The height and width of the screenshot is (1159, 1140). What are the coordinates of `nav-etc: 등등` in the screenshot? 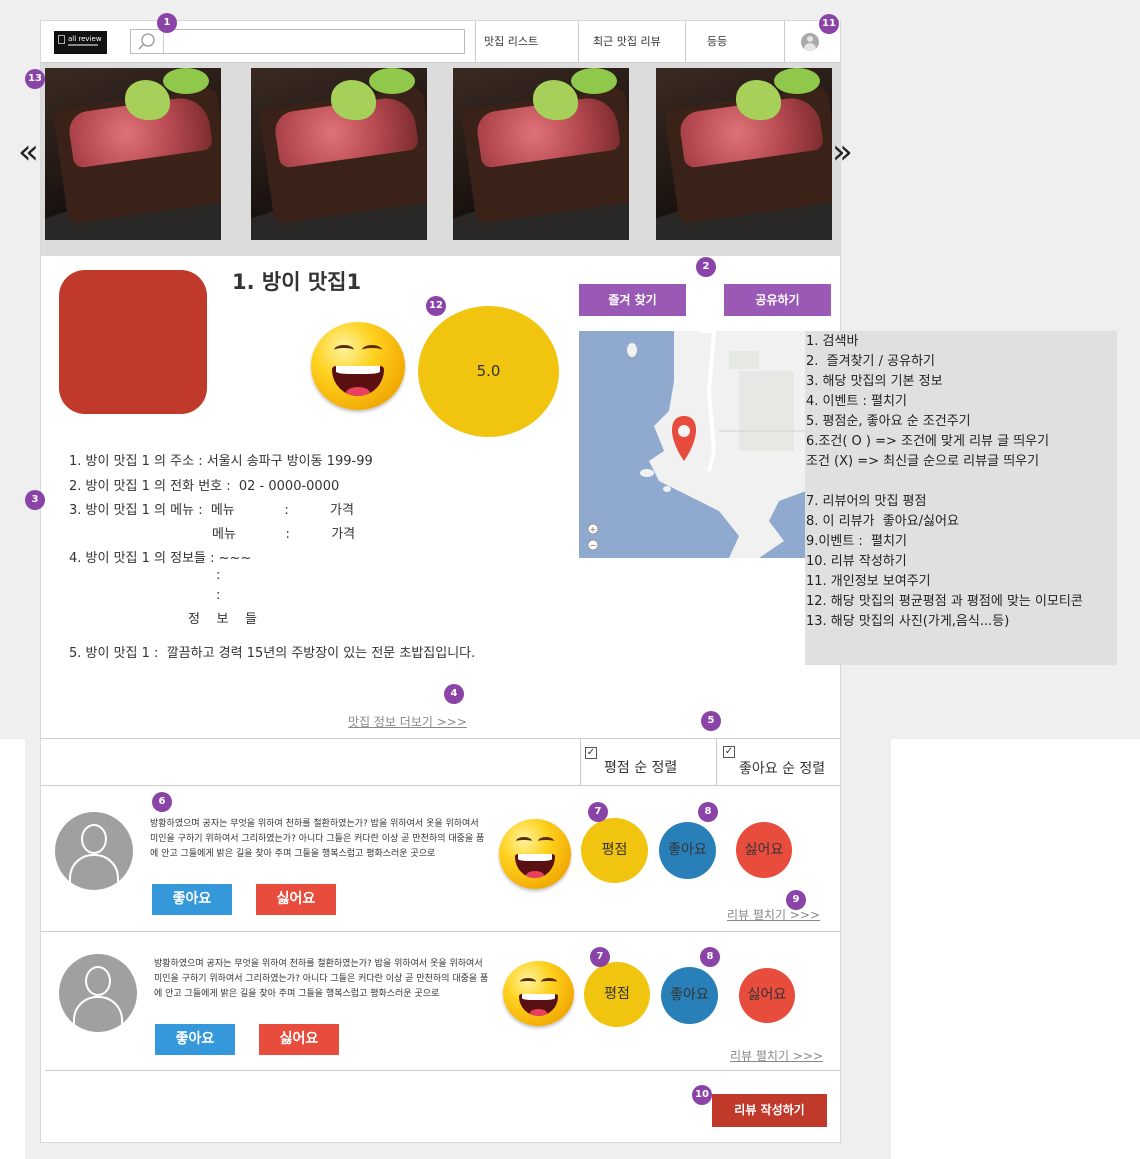 It's located at (734, 41).